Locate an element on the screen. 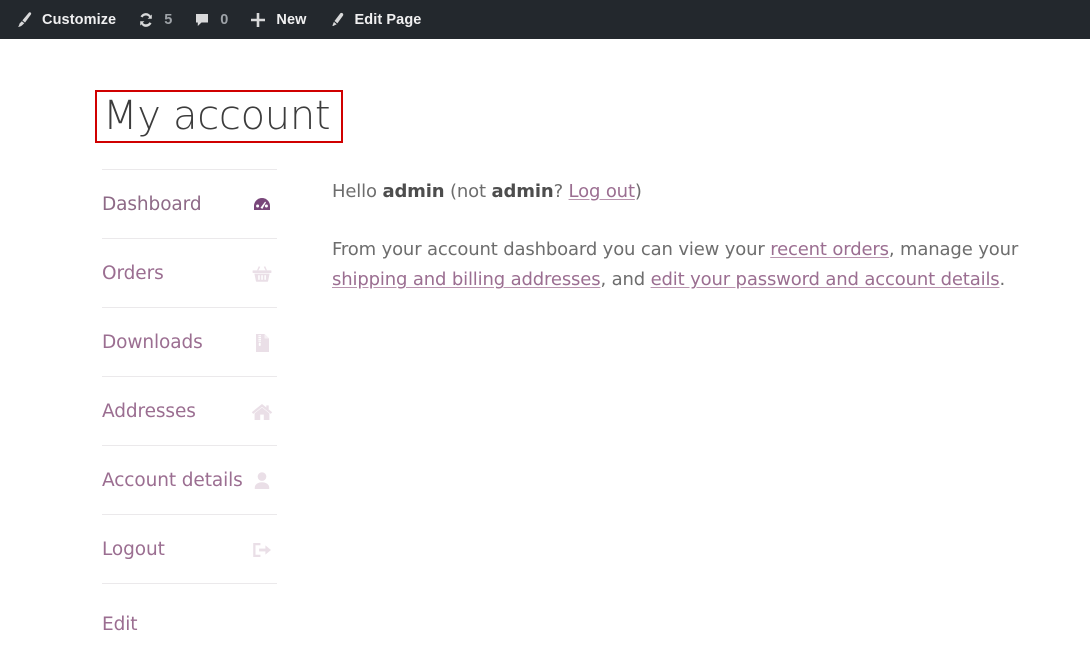 The width and height of the screenshot is (1090, 665). page-title: My account is located at coordinates (217, 115).